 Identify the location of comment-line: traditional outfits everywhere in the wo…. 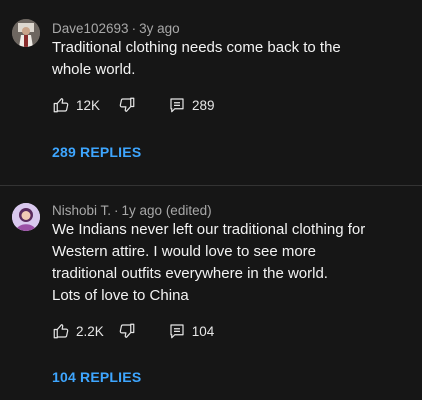
(190, 273).